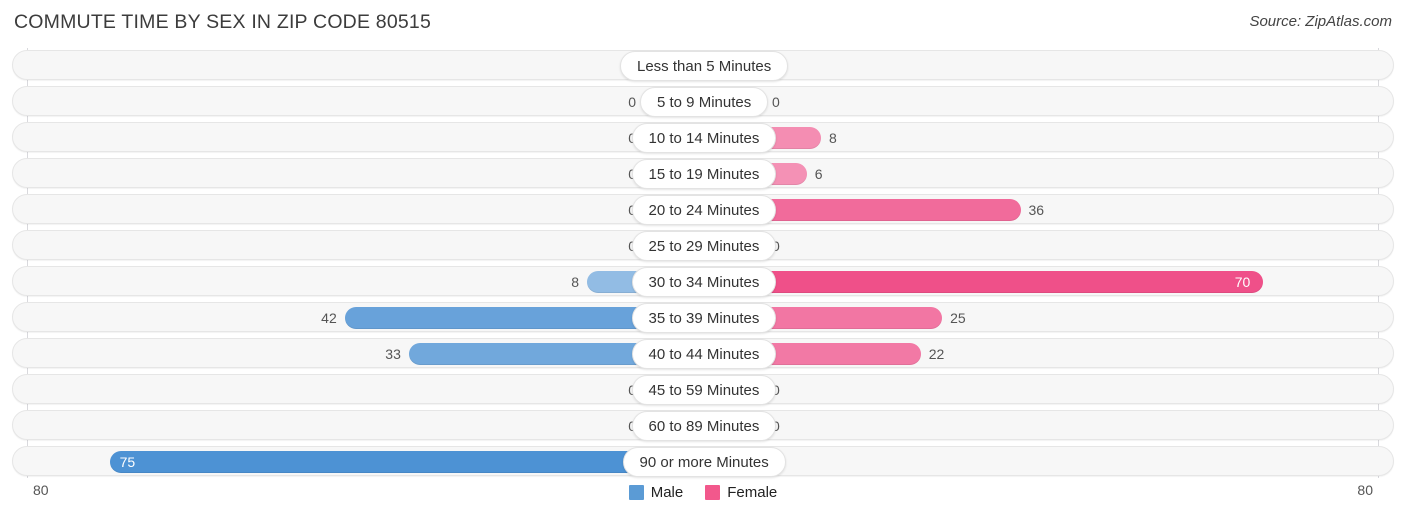 The image size is (1406, 523). I want to click on value-label-female: 25, so click(958, 318).